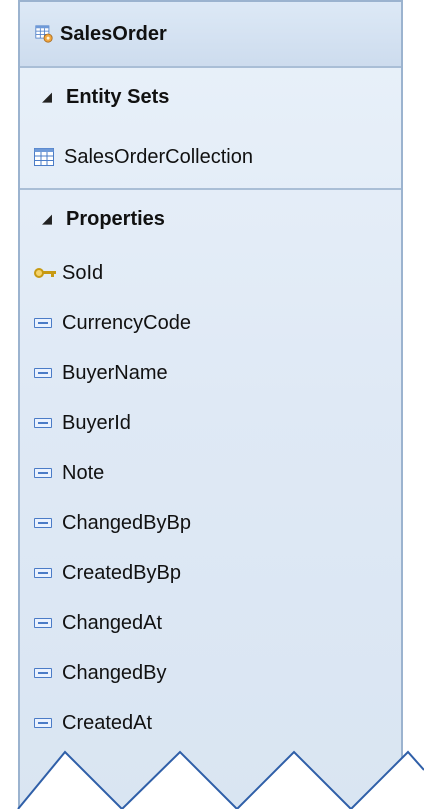  I want to click on entity-set-item: SalesOrderCollection, so click(210, 157).